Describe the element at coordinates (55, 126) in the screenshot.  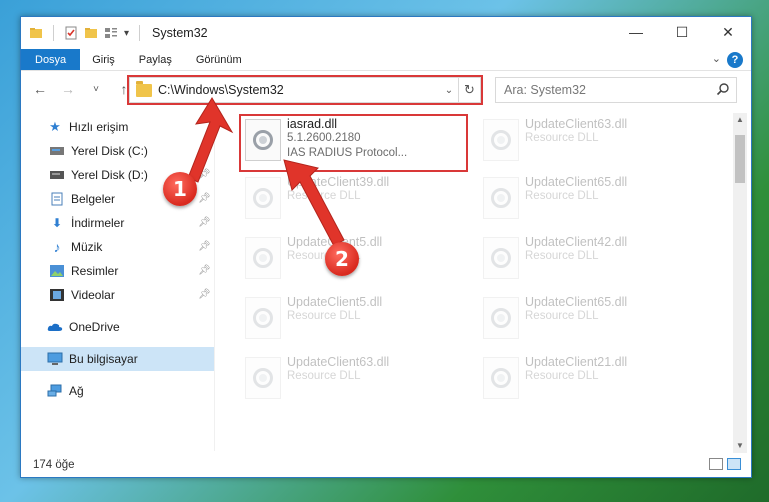
I see `star-icon: ★` at that location.